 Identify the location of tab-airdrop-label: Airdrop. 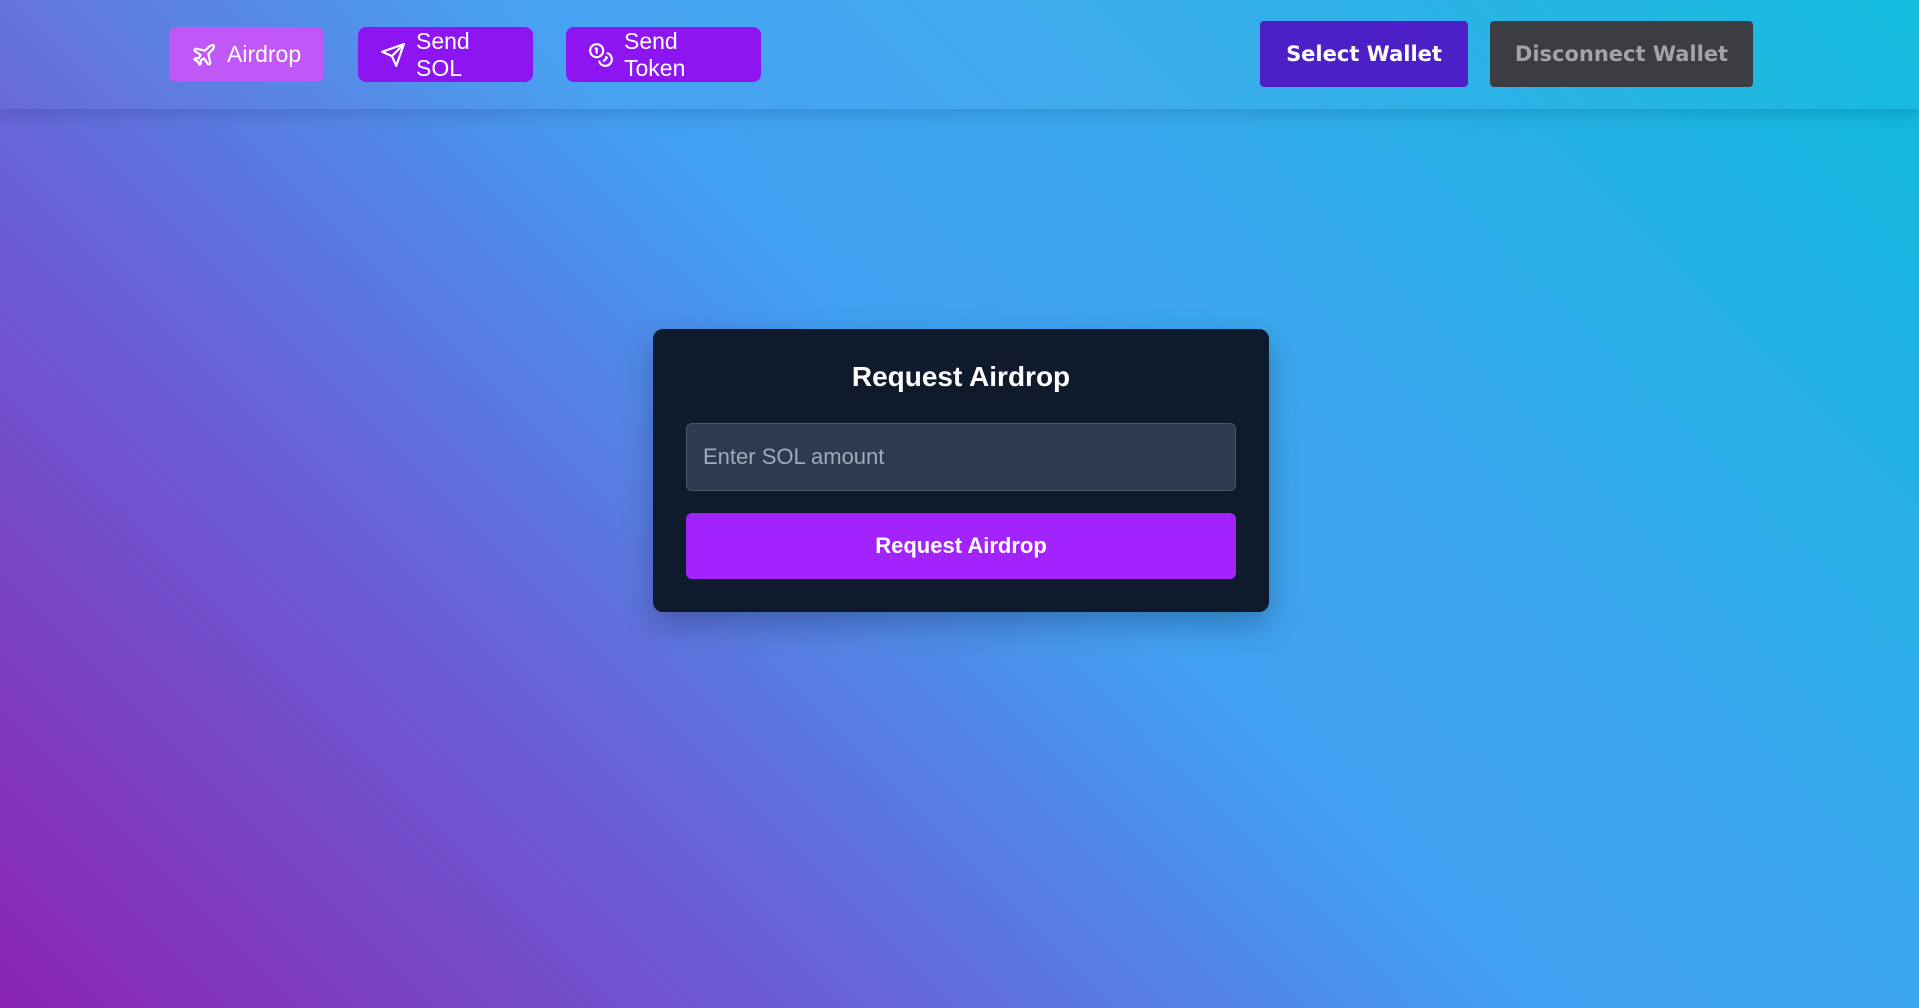
(264, 54).